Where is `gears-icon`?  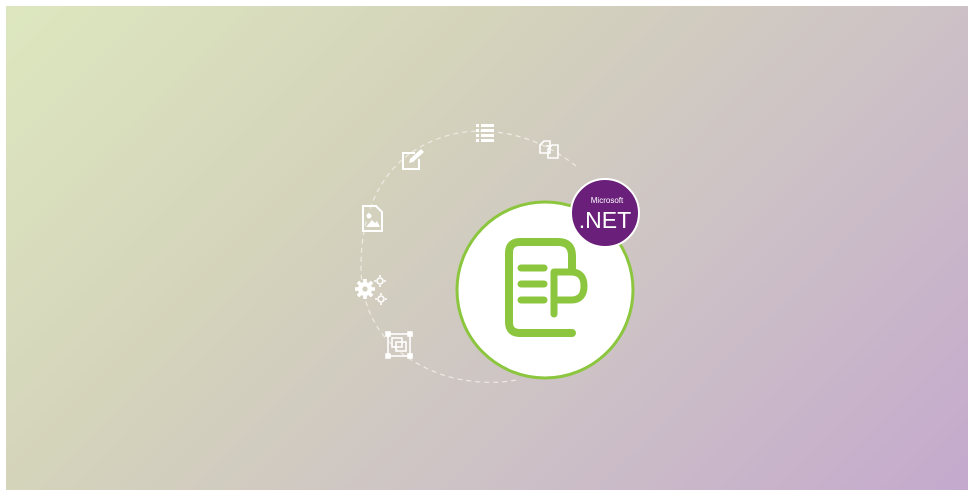 gears-icon is located at coordinates (371, 290).